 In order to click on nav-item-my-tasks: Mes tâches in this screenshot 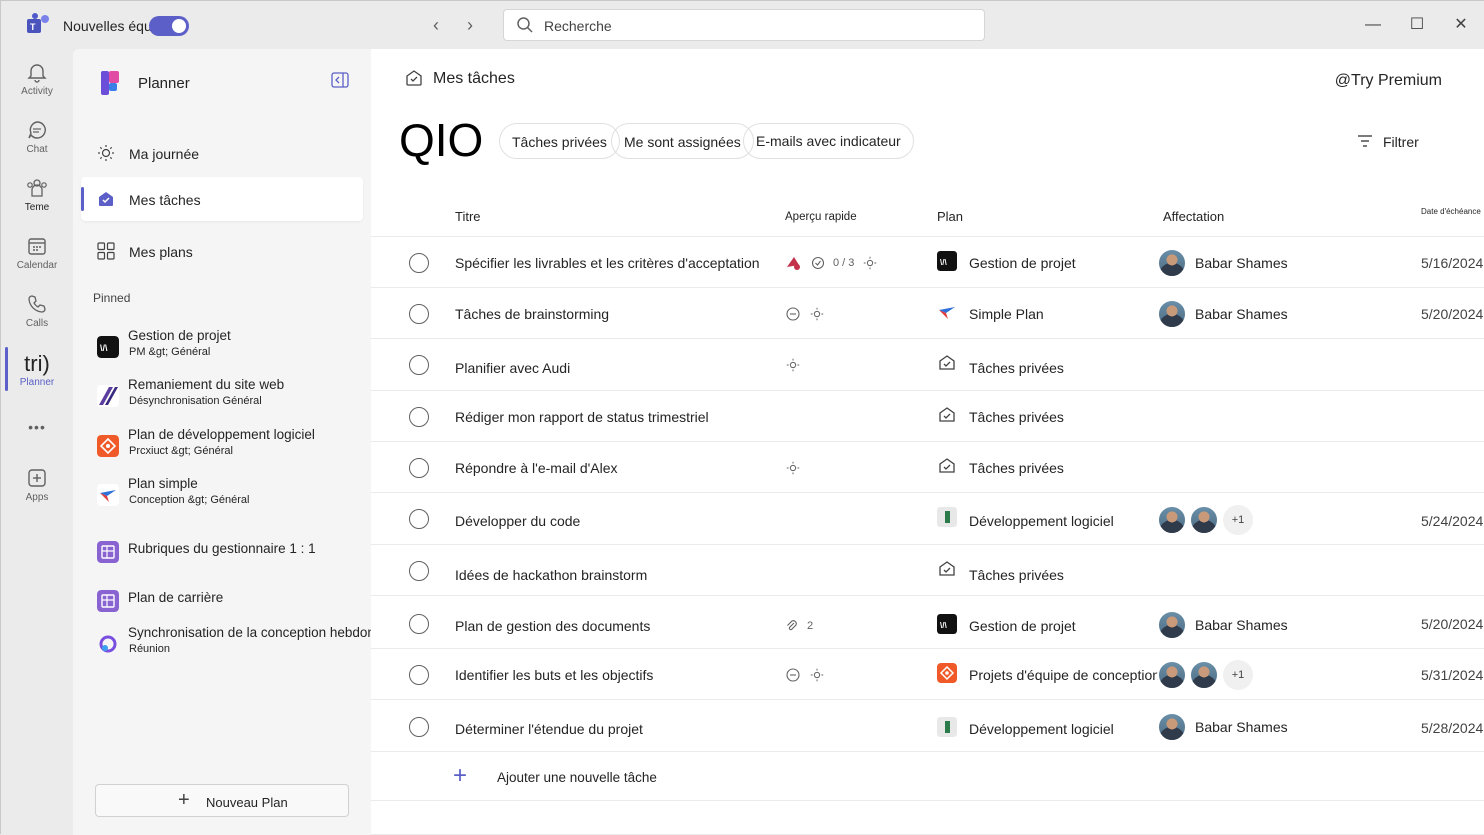, I will do `click(222, 199)`.